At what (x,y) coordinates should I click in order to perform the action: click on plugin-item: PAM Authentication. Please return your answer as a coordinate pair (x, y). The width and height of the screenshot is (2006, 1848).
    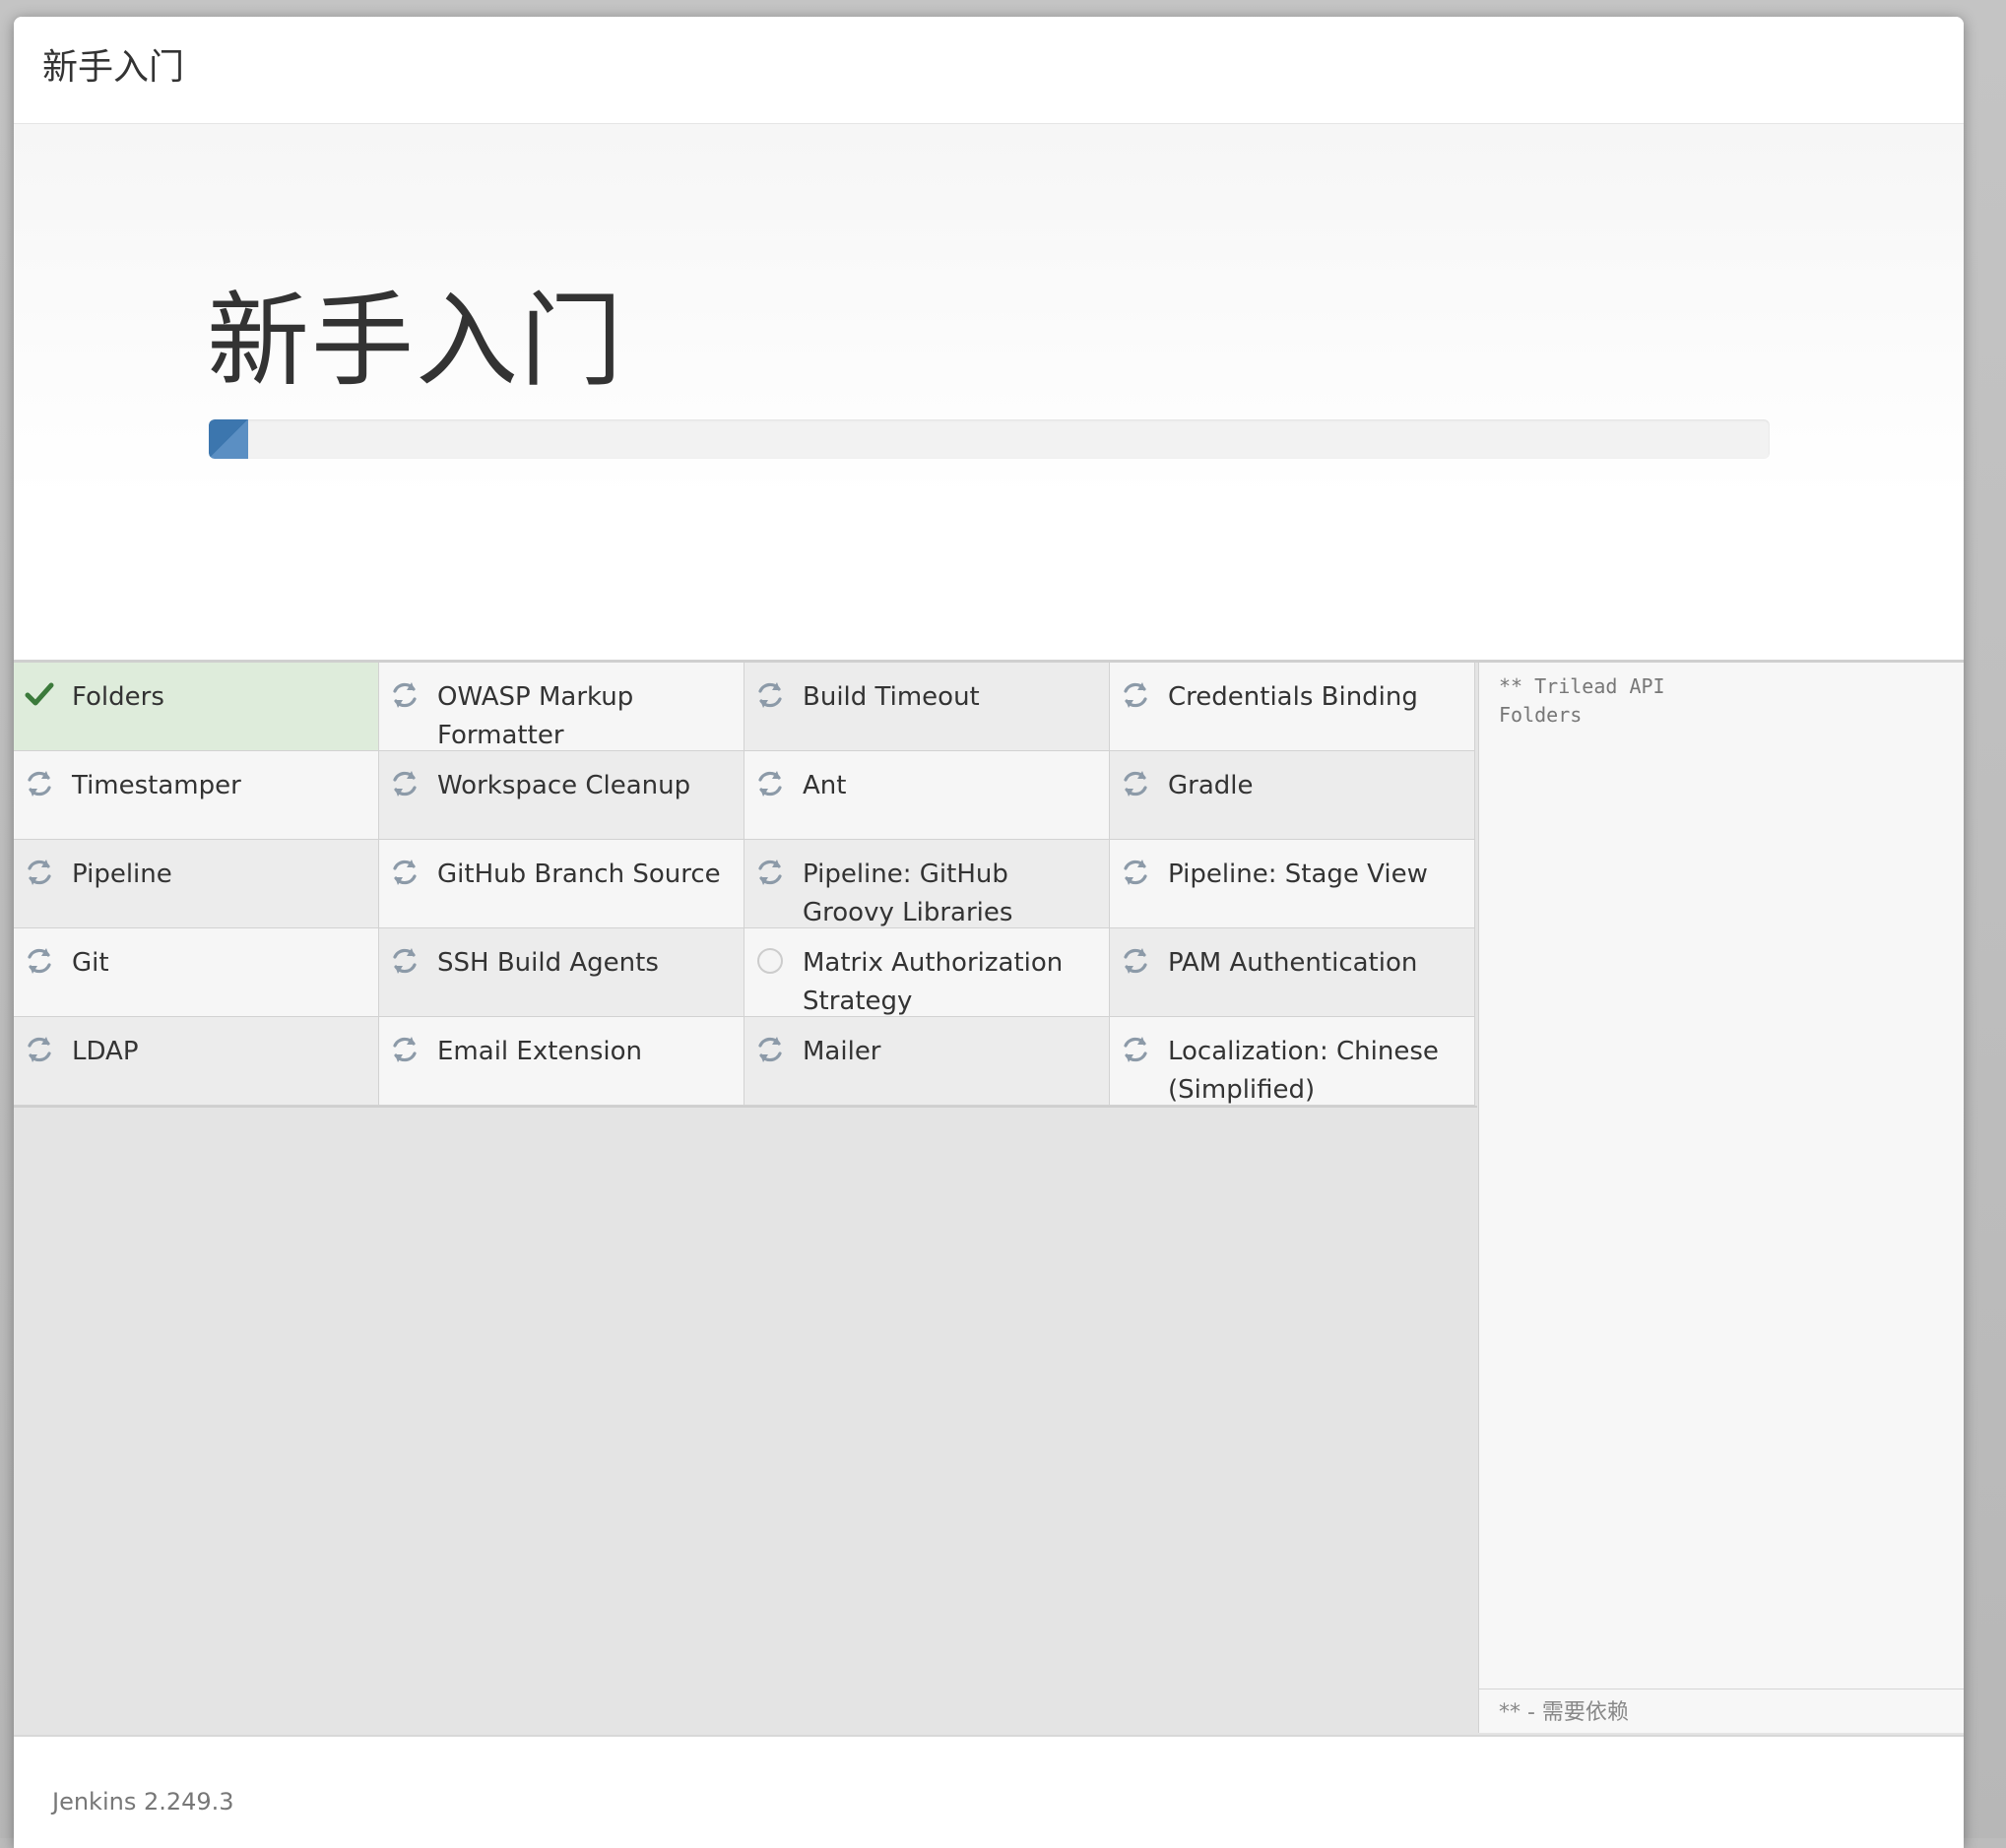
    Looking at the image, I should click on (1293, 972).